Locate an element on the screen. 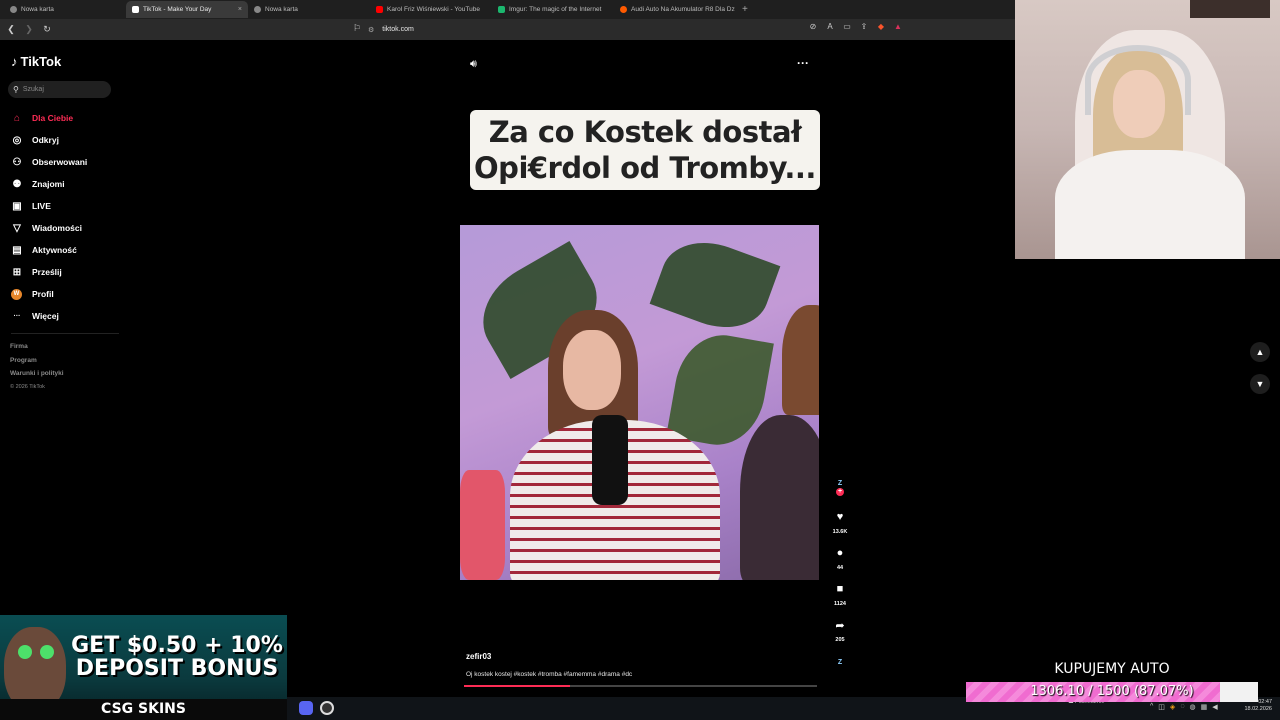 This screenshot has height=720, width=1280. activity-icon: ▤ is located at coordinates (17, 250).